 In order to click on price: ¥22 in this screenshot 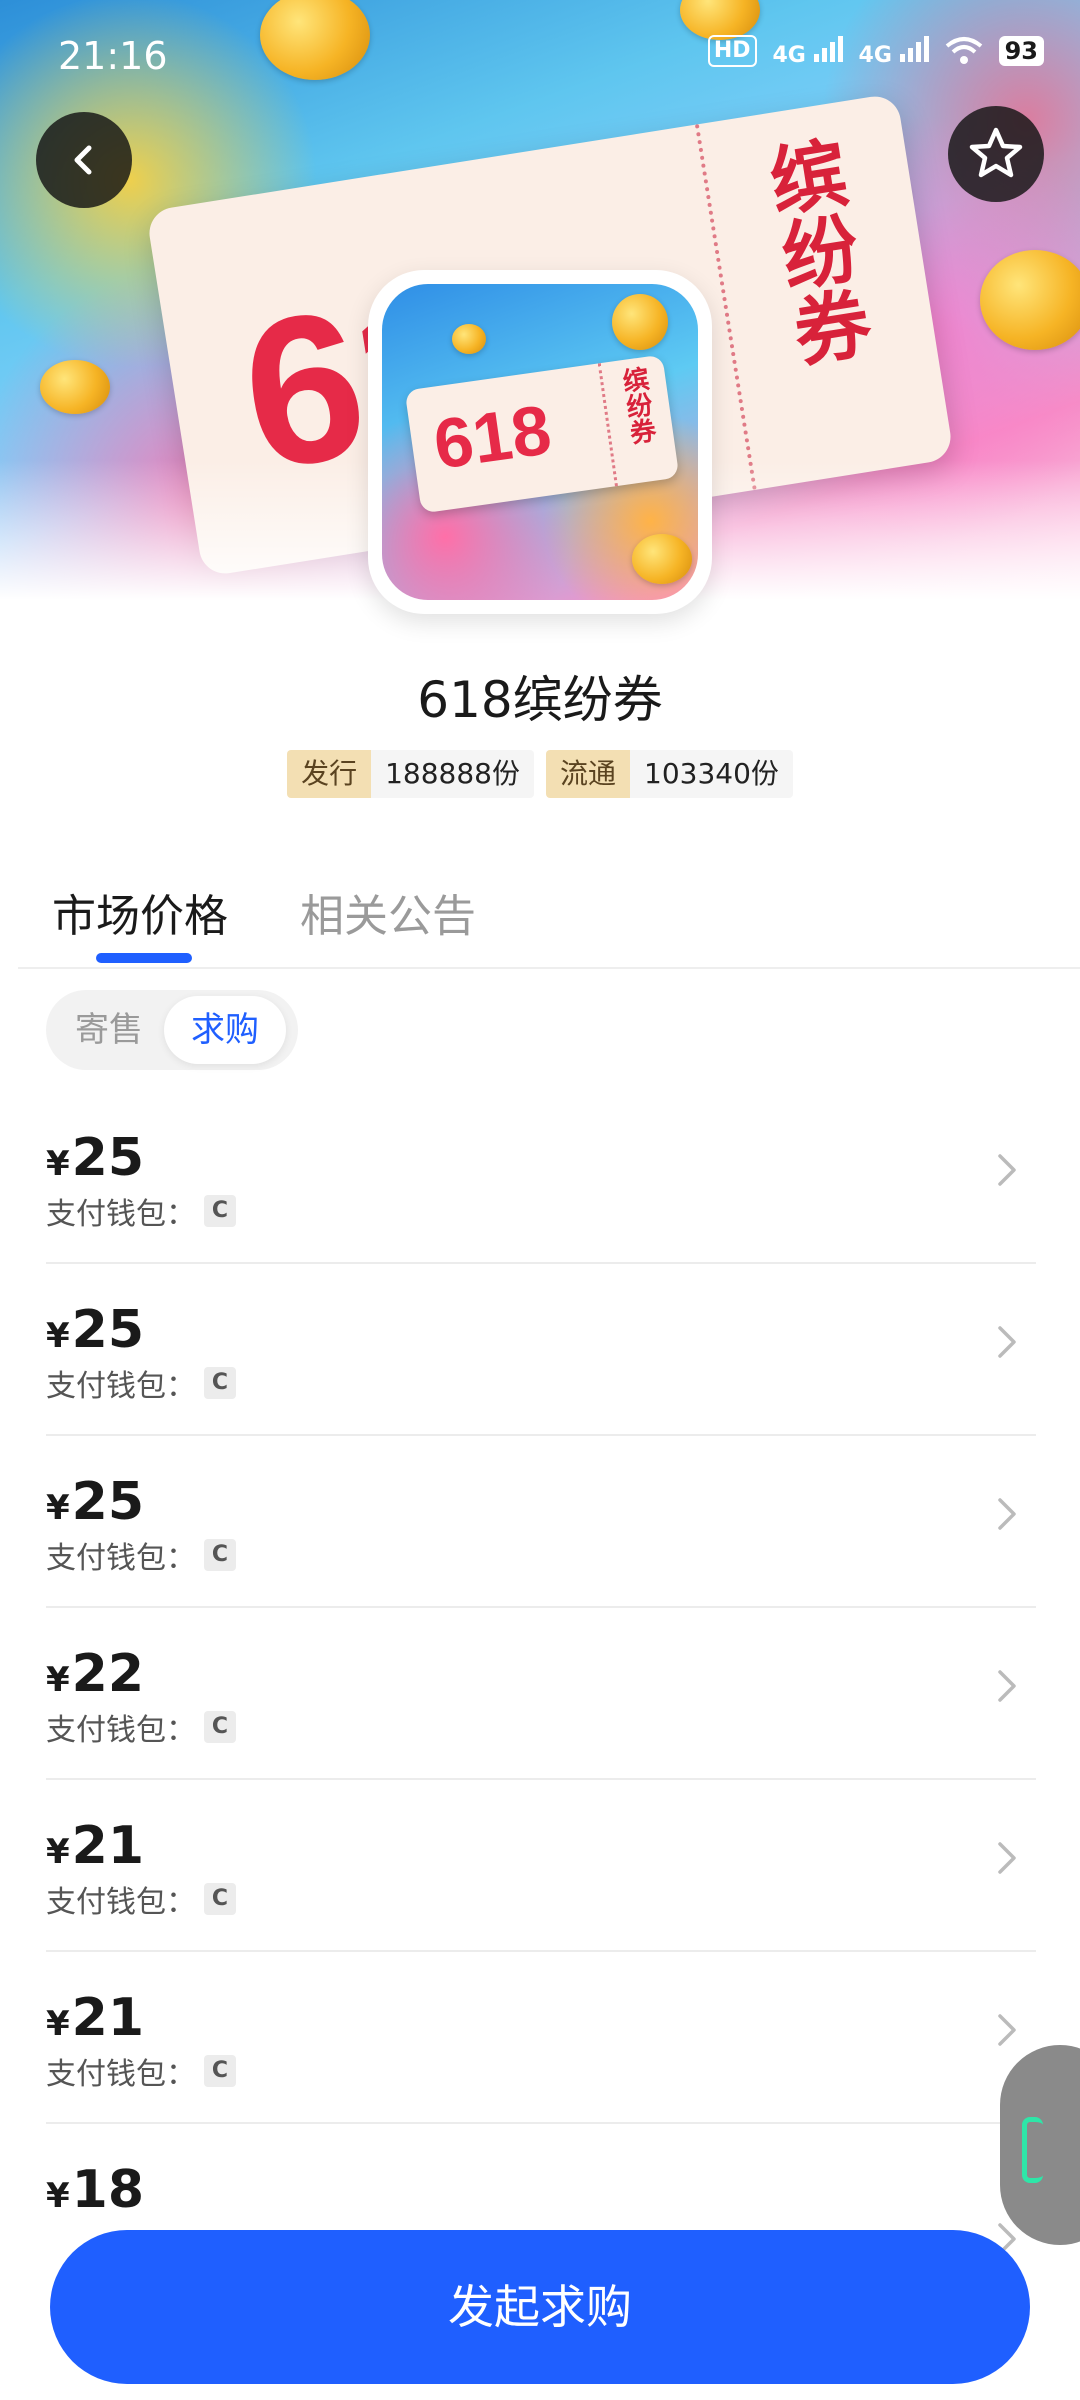, I will do `click(95, 1674)`.